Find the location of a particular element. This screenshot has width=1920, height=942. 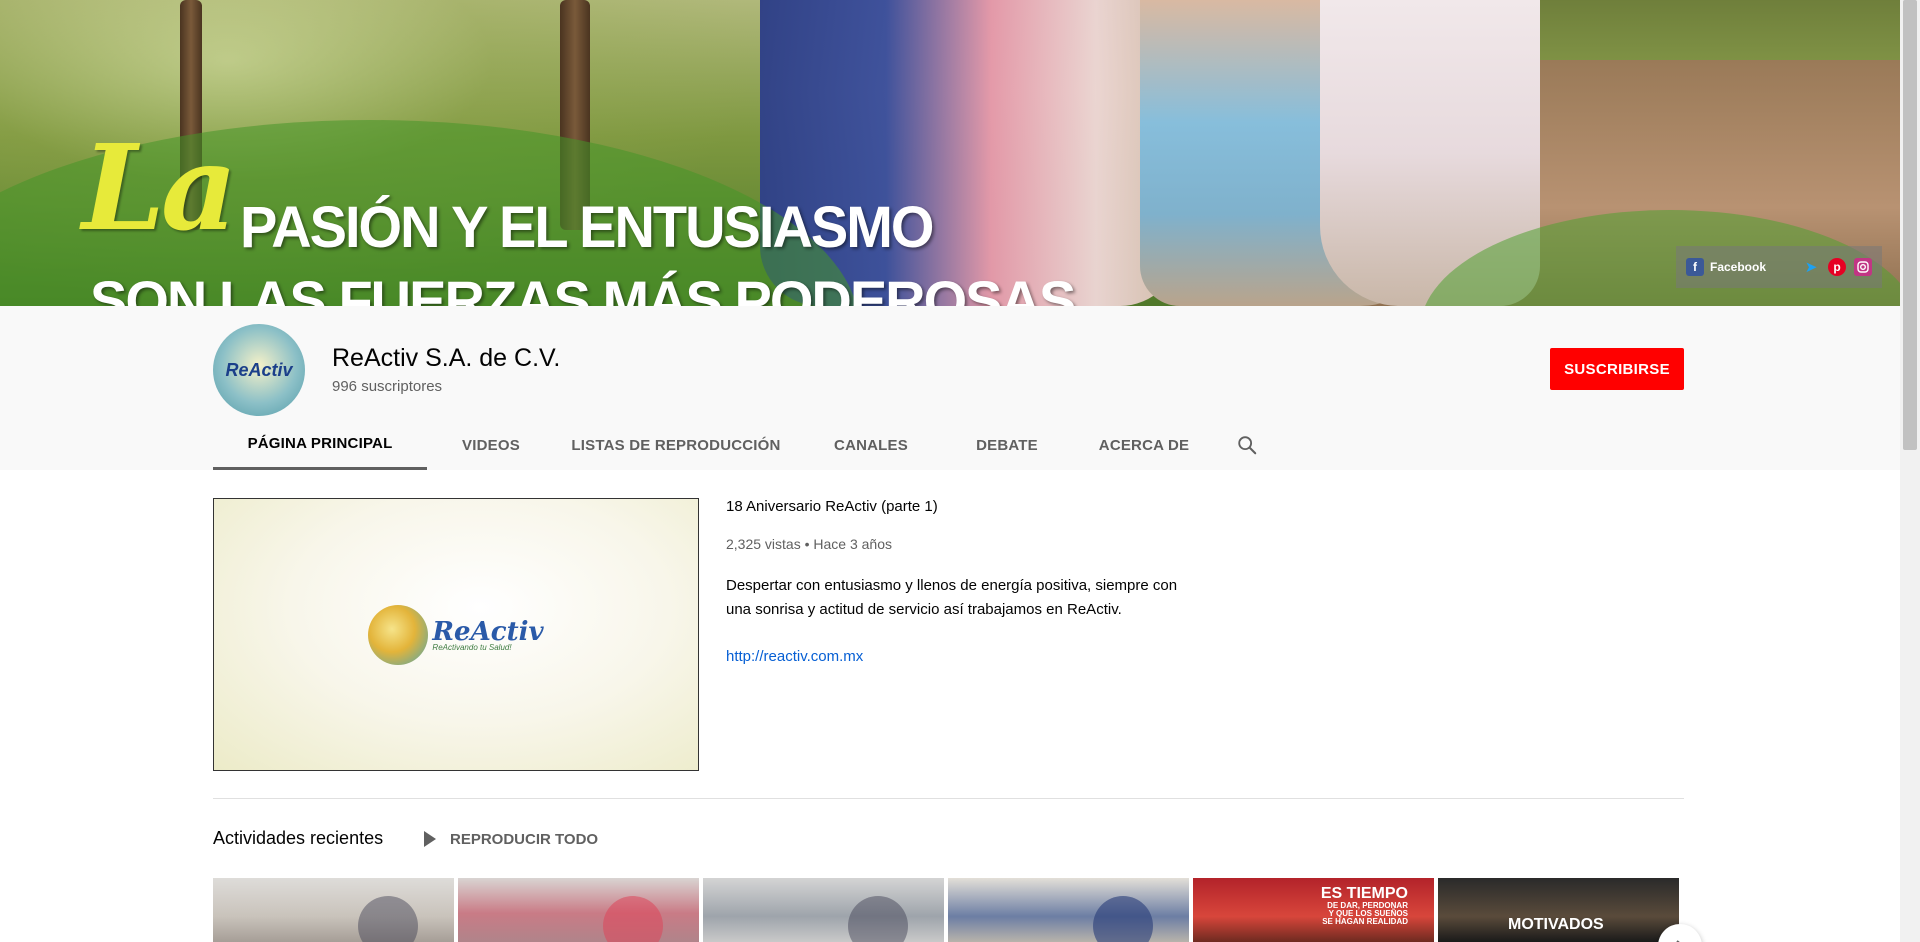

play-all-button: REPRODUCIR TODO is located at coordinates (511, 839).